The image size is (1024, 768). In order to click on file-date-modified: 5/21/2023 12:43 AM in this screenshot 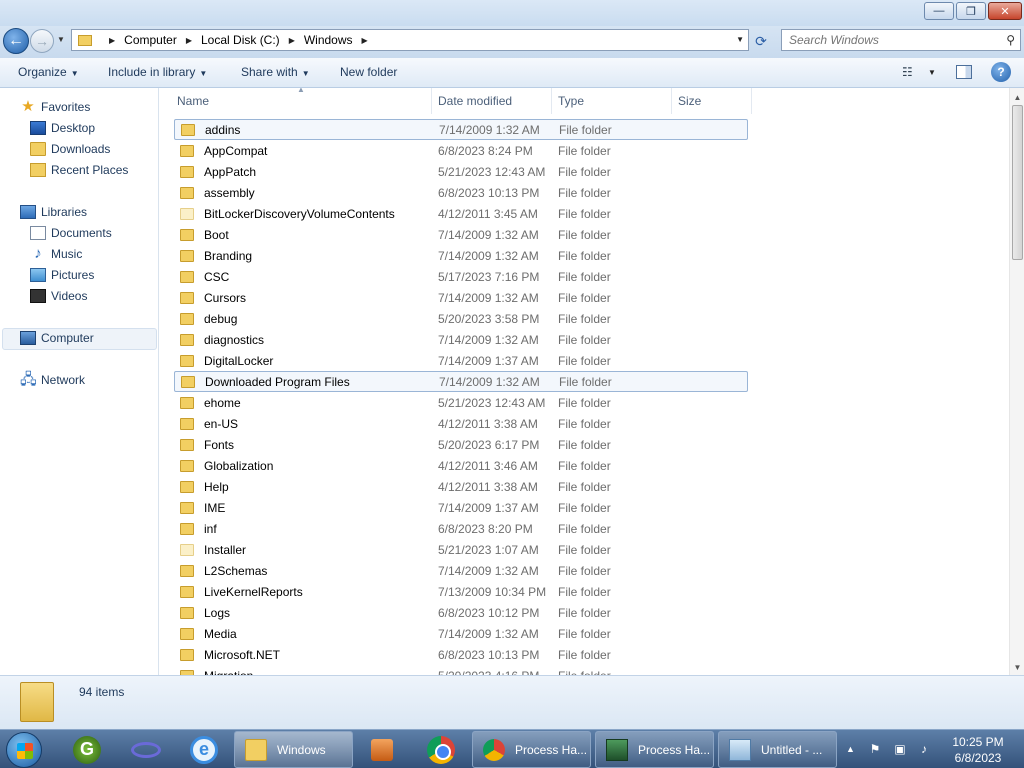, I will do `click(492, 402)`.